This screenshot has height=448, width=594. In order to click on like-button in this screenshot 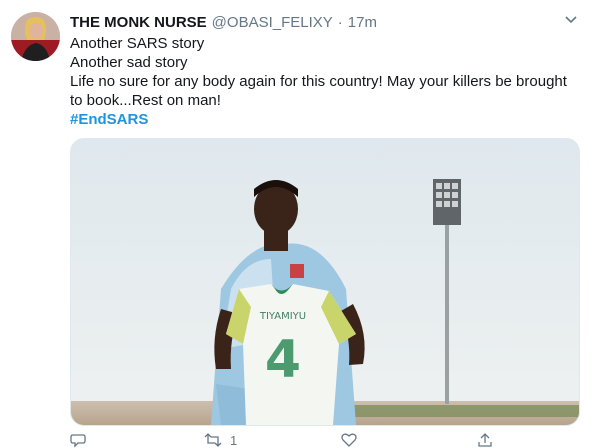, I will do `click(349, 440)`.